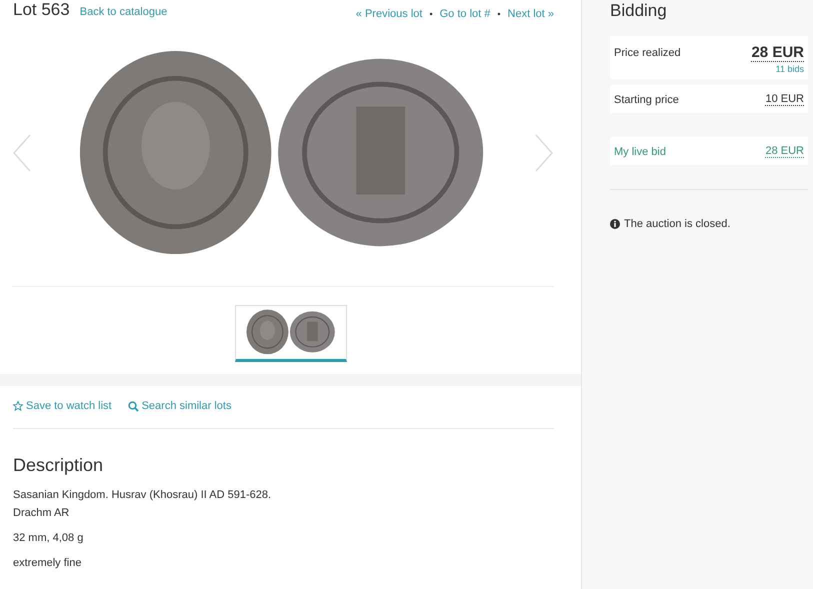  I want to click on bidding-heading: Bidding, so click(639, 11).